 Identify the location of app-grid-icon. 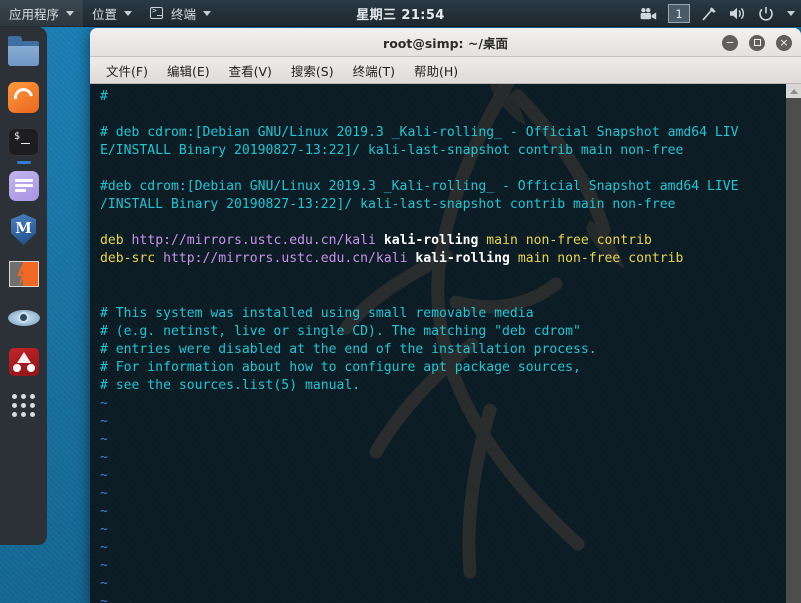
(23, 405).